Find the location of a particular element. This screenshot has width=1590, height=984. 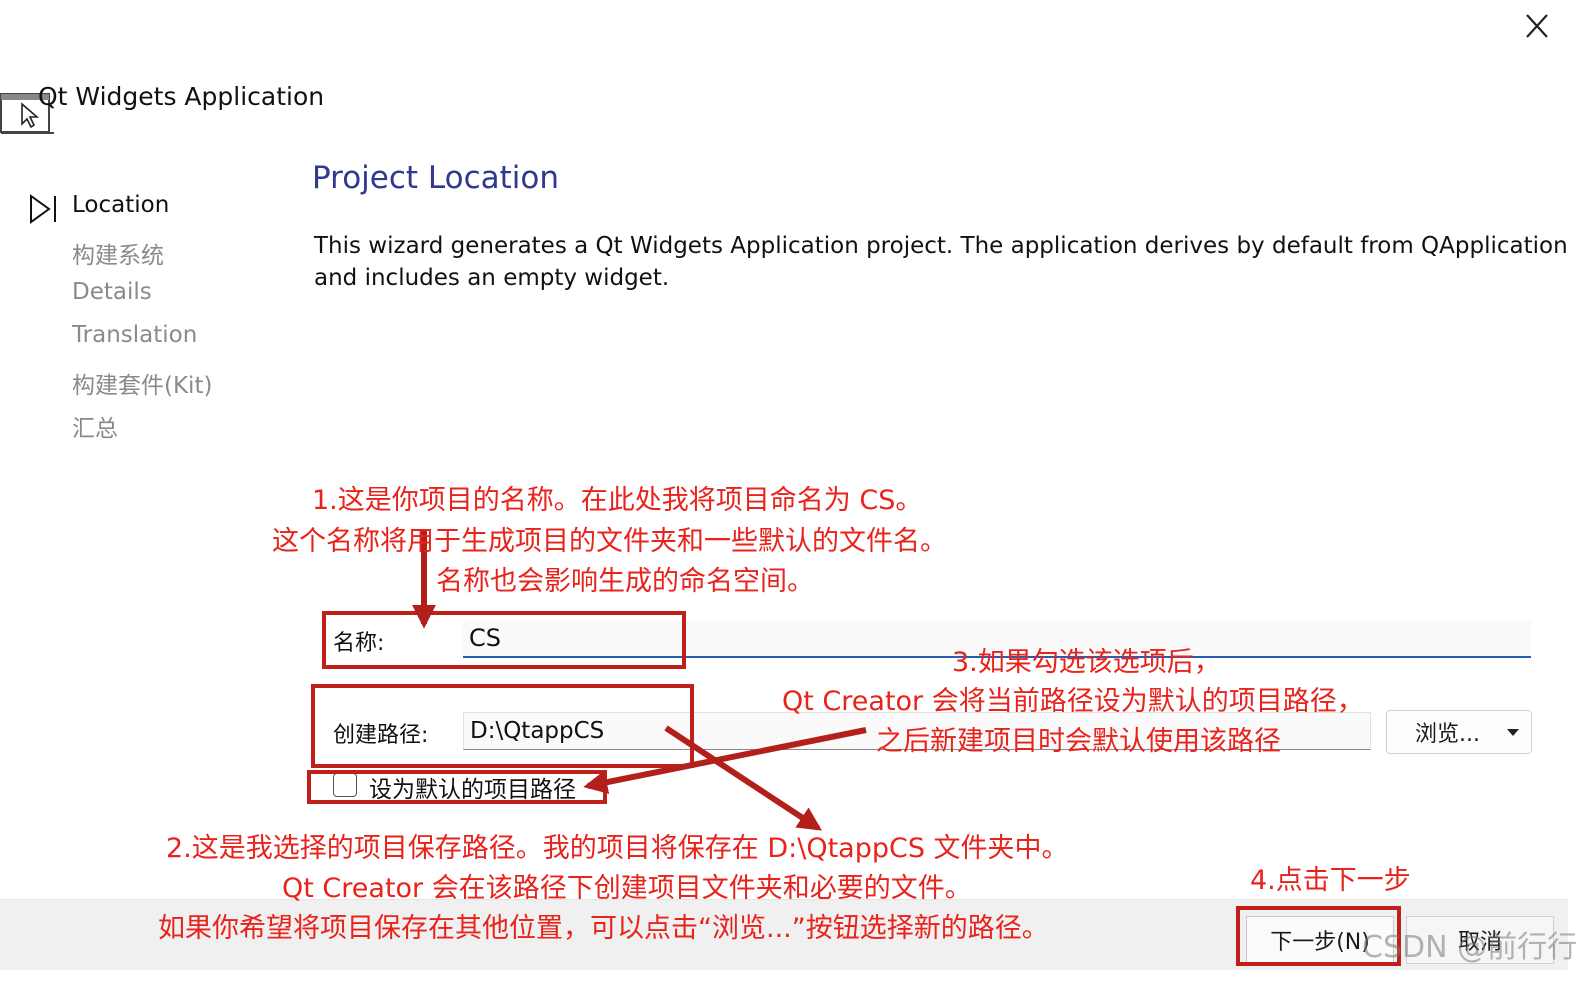

note3-line3: 之后新建项目时会默认使用该路径 is located at coordinates (1078, 741).